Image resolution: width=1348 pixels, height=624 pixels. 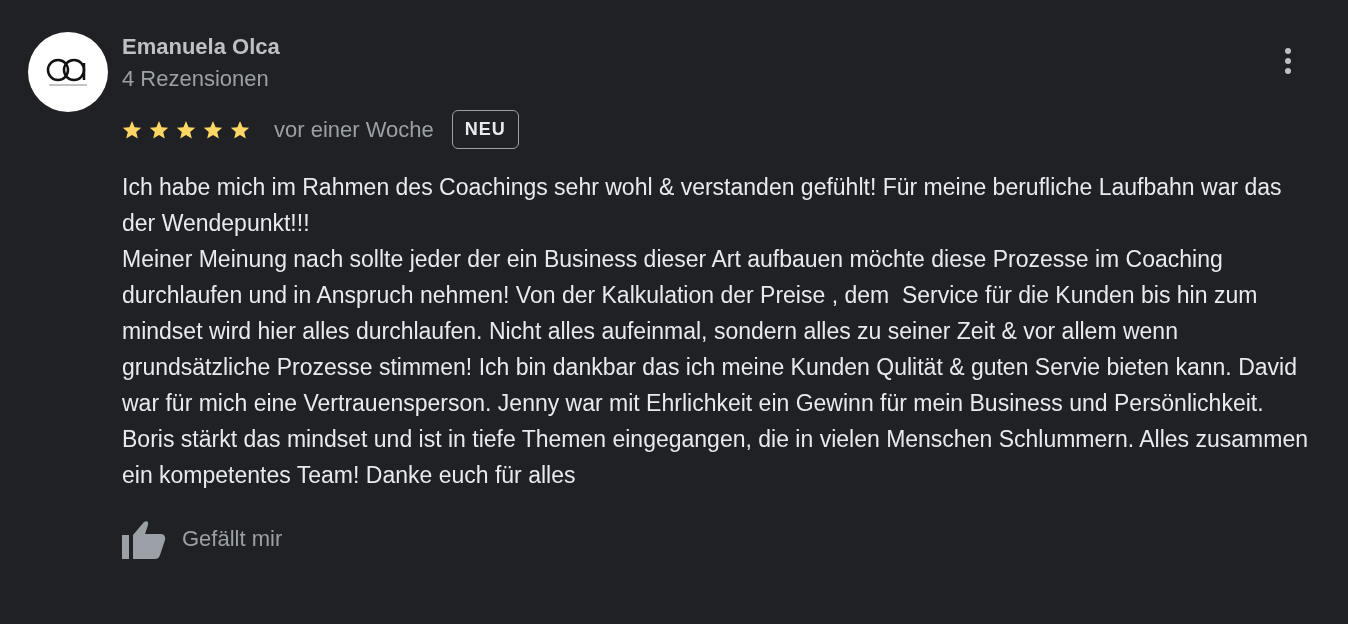 I want to click on like-button: Gefällt mir, so click(x=202, y=539).